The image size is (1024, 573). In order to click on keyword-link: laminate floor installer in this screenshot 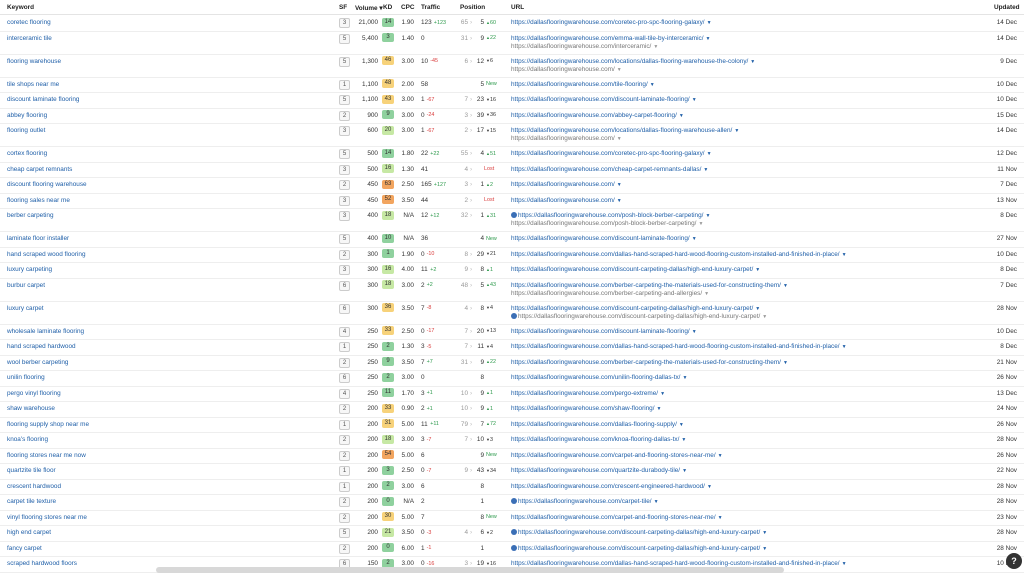, I will do `click(38, 238)`.